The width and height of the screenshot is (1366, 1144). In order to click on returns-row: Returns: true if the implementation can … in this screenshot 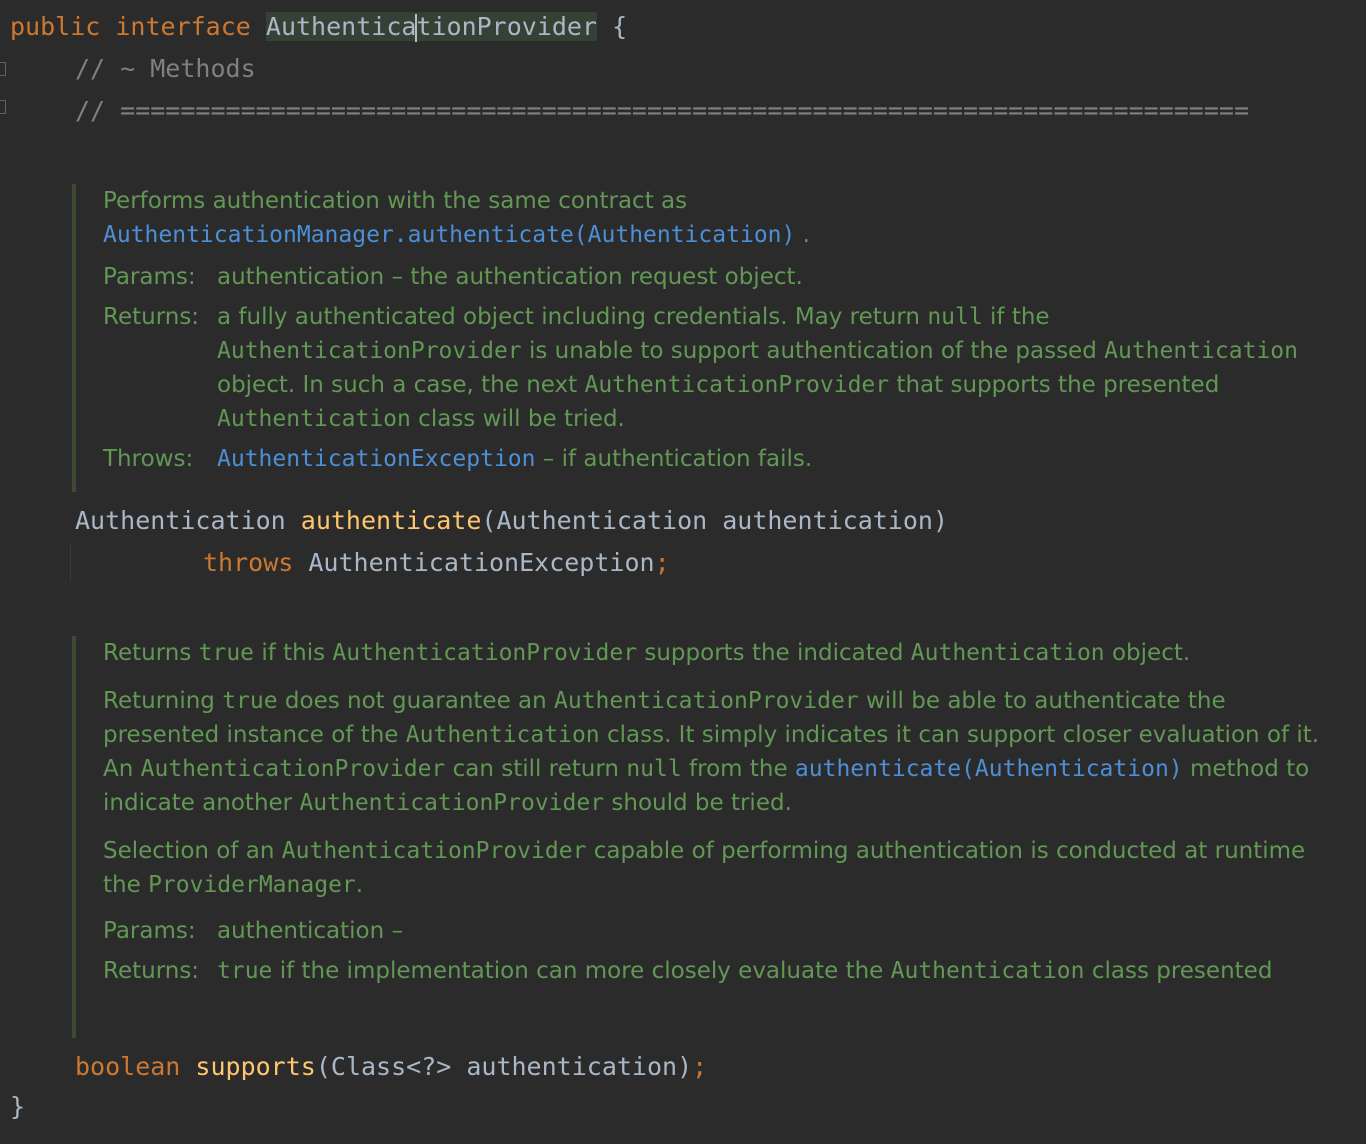, I will do `click(722, 971)`.